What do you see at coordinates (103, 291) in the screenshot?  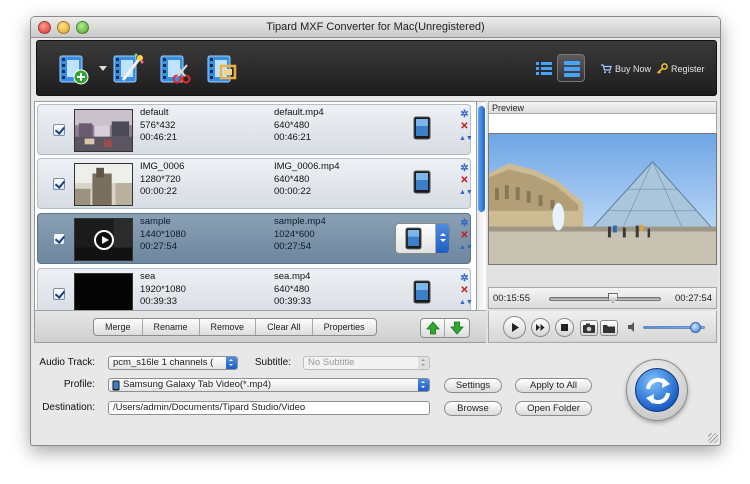 I see `file-thumbnail` at bounding box center [103, 291].